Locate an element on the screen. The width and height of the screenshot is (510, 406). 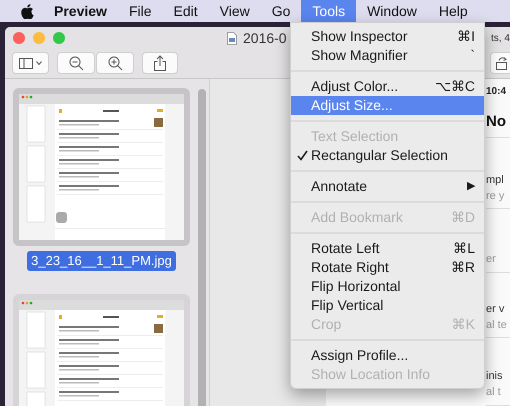
submenu-arrow: ▶ is located at coordinates (471, 186).